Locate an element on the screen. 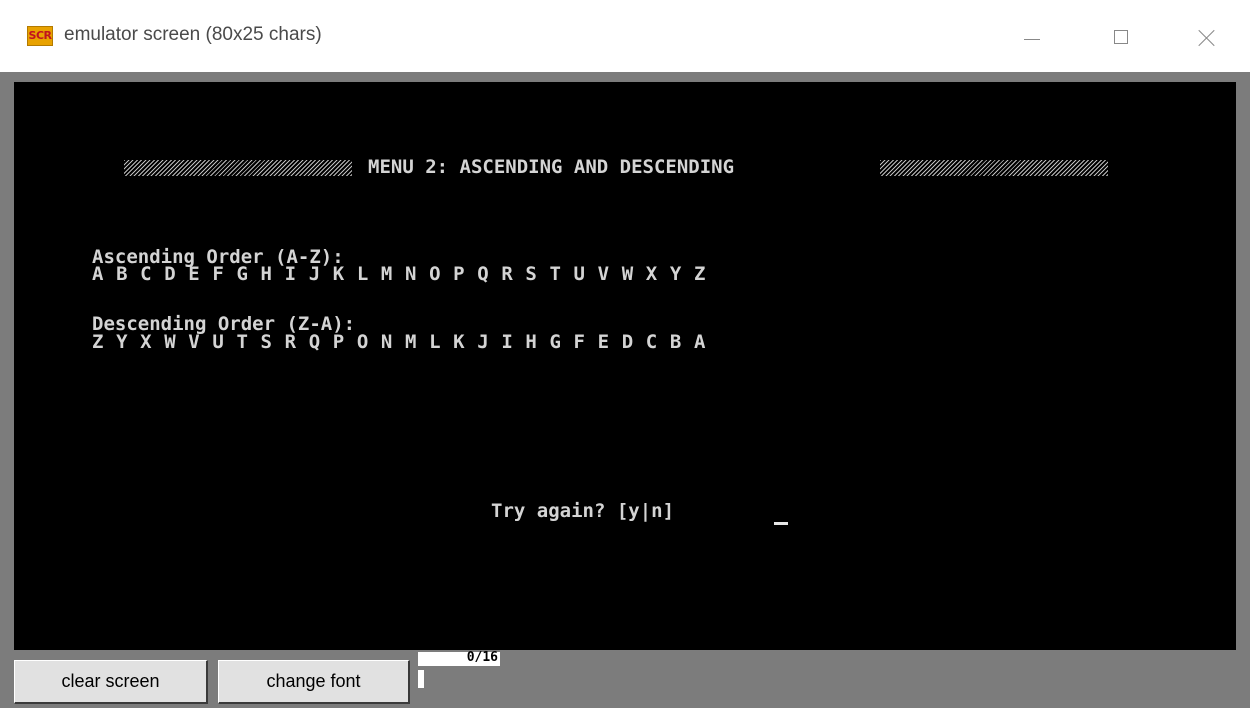  clear-screen-button: clear screen is located at coordinates (111, 682).